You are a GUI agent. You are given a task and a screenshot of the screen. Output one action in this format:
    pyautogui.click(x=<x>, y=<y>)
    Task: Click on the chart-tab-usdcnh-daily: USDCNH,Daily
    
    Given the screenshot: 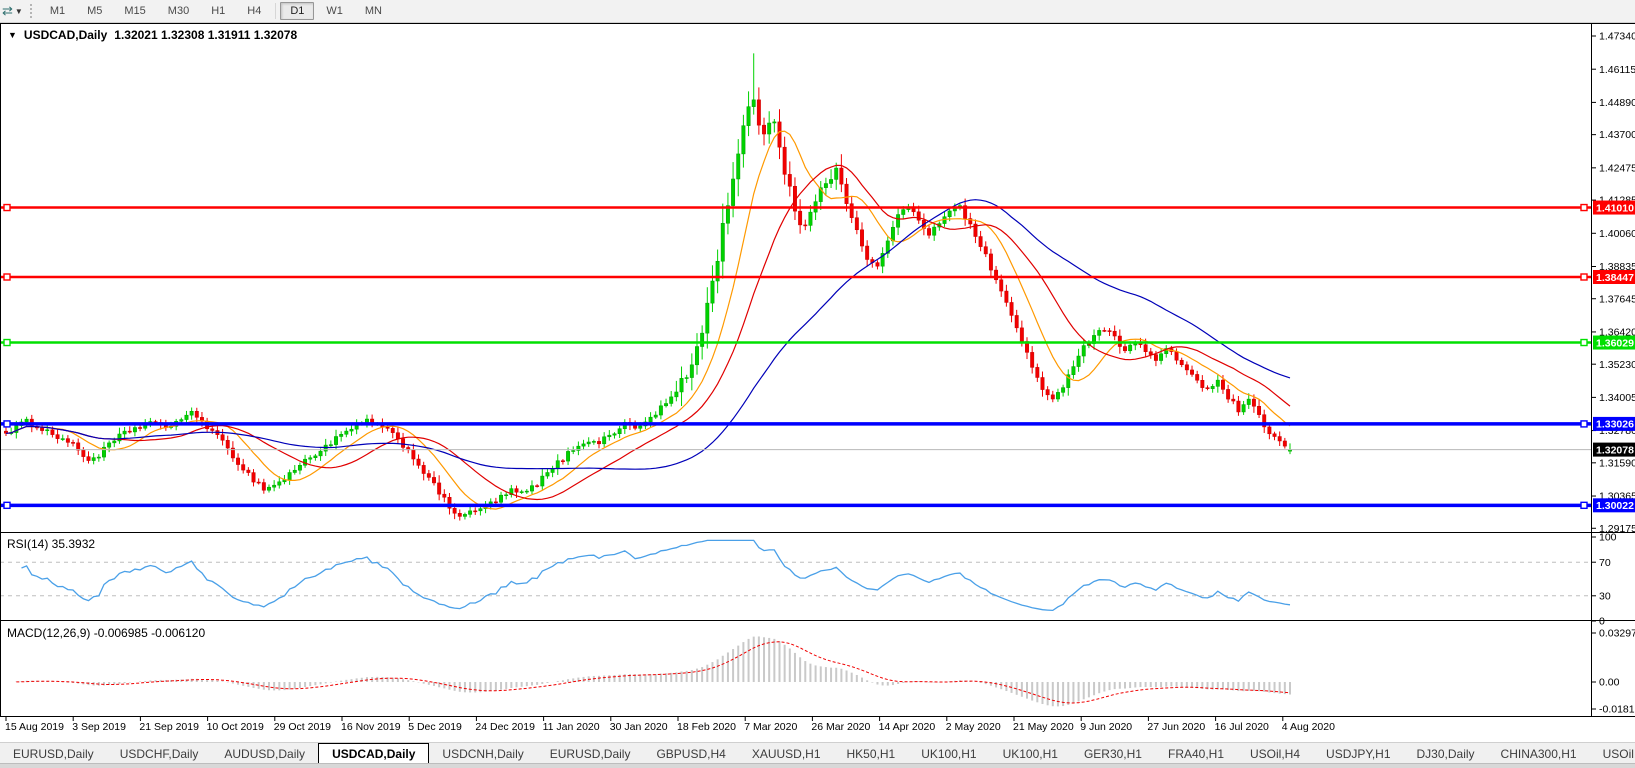 What is the action you would take?
    pyautogui.click(x=482, y=753)
    